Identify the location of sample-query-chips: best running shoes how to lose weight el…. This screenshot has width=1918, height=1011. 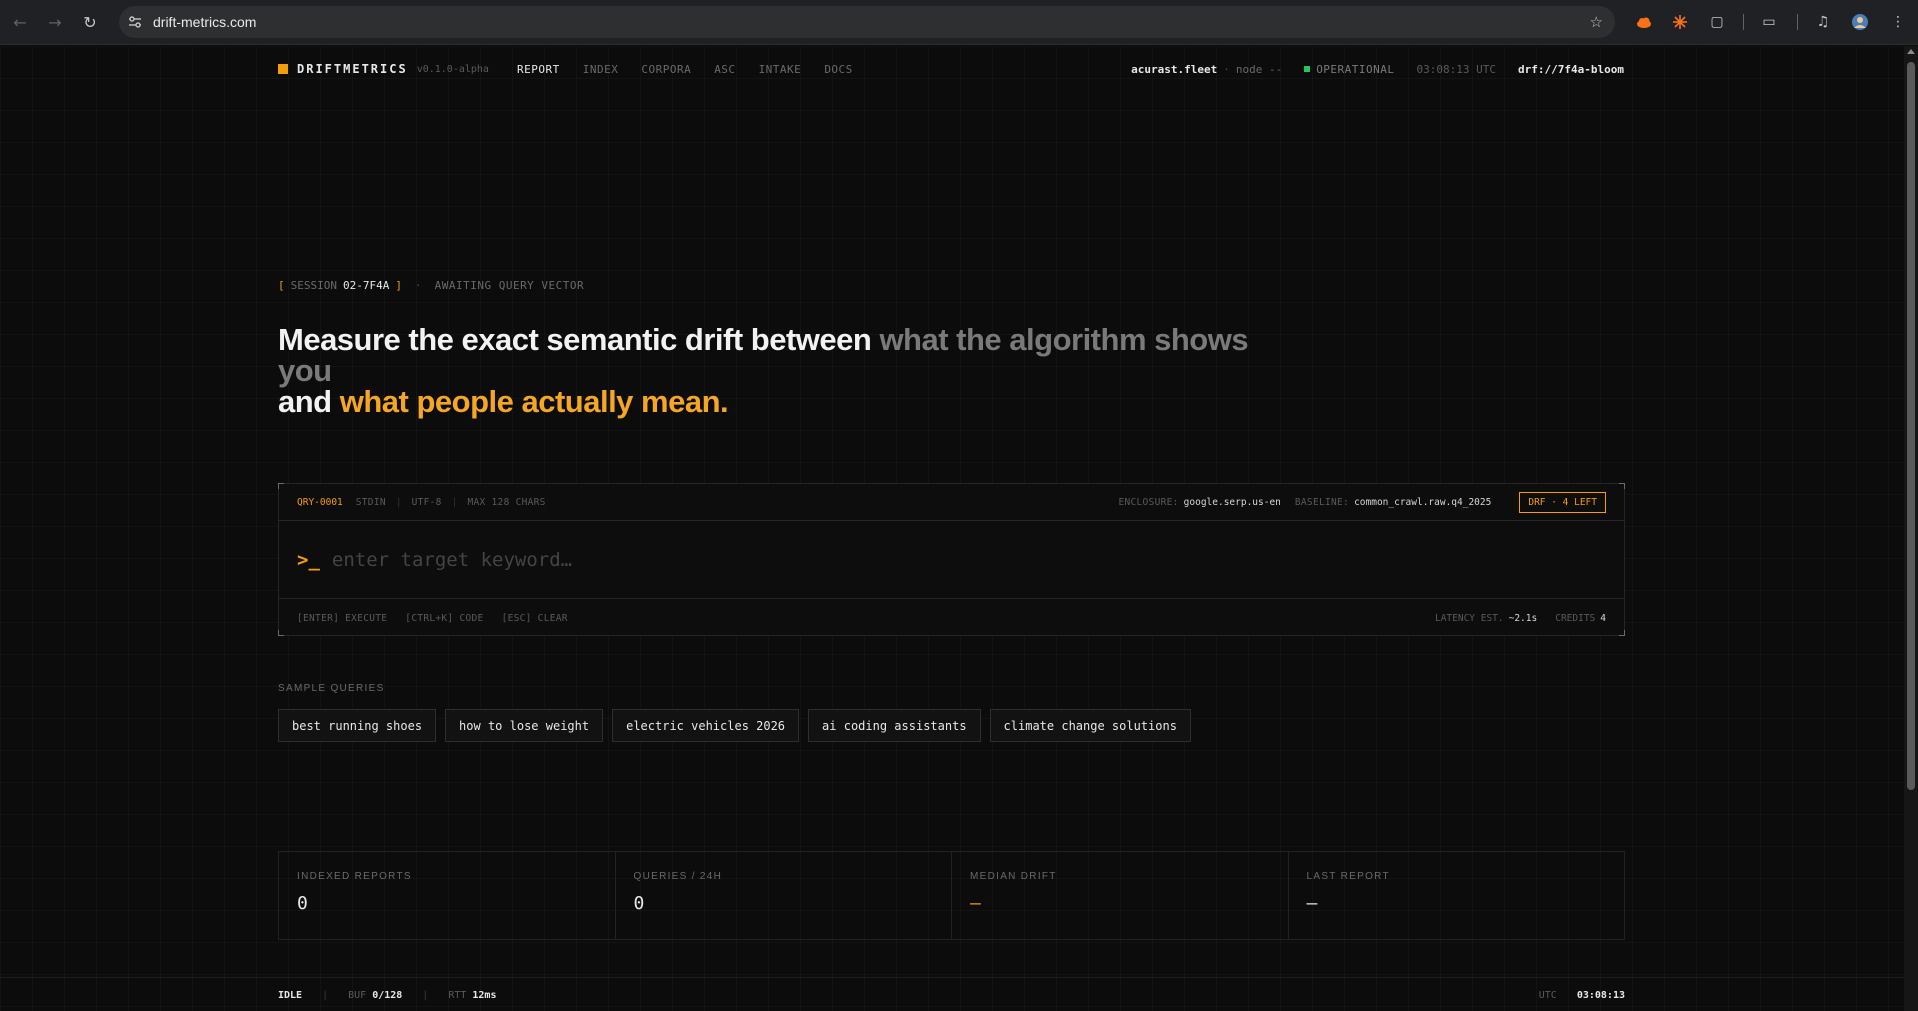
(739, 725).